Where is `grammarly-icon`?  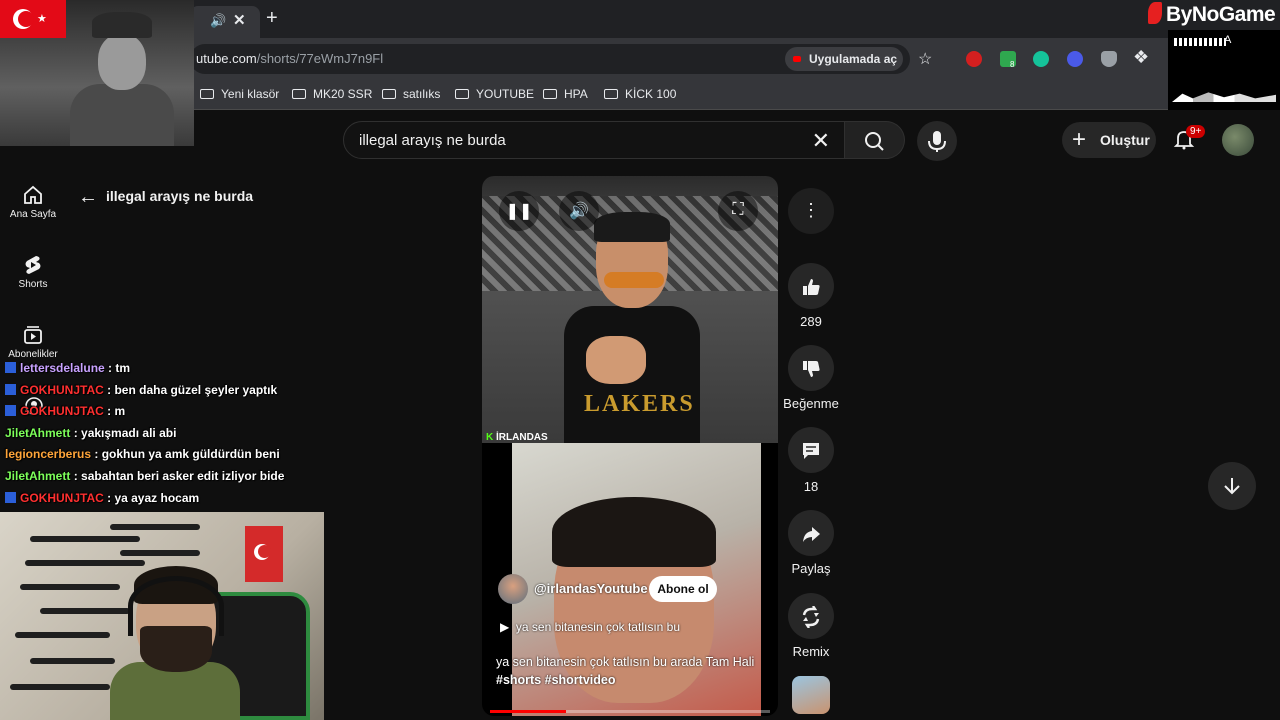
grammarly-icon is located at coordinates (1041, 59).